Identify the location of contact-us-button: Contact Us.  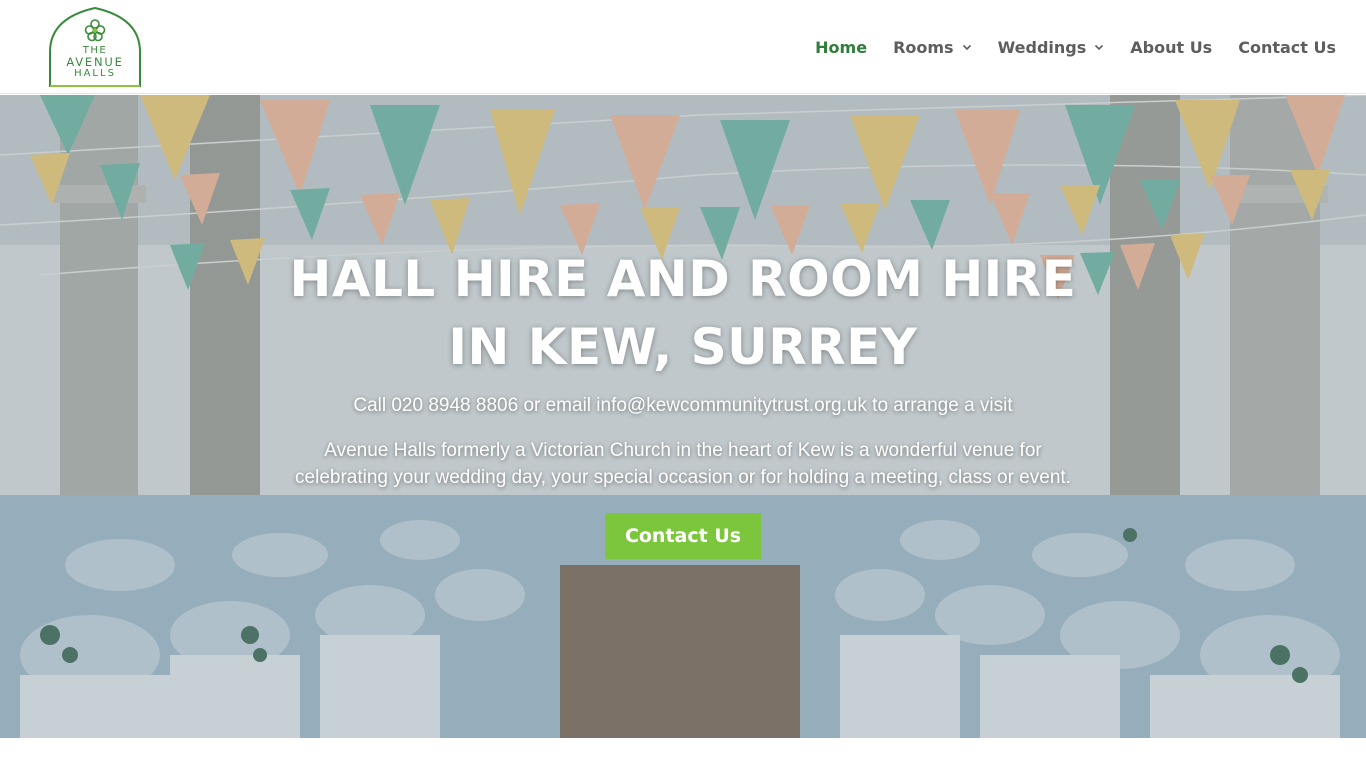
(683, 536).